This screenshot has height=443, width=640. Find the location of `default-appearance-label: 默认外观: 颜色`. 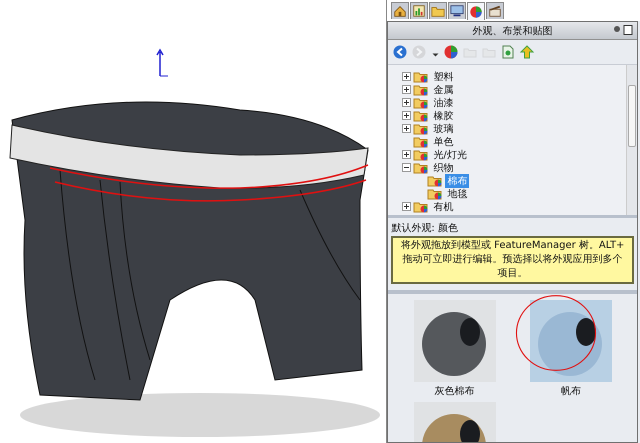

default-appearance-label: 默认外观: 颜色 is located at coordinates (424, 229).